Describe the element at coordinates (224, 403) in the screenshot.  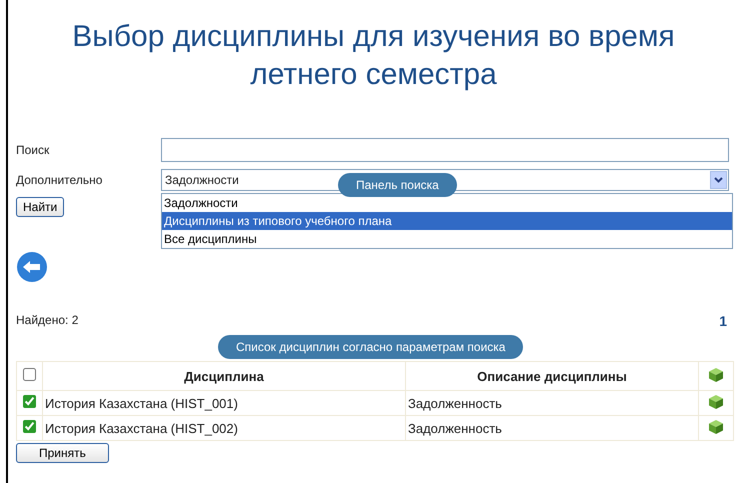
I see `table-cell: История Казахстана (HIST_001)` at that location.